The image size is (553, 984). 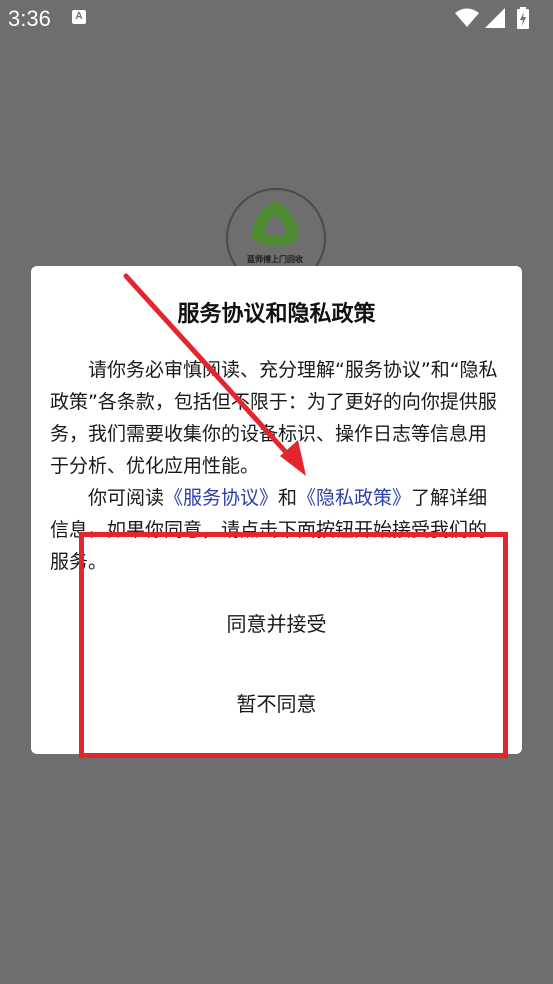 I want to click on battery-charging-icon, so click(x=523, y=18).